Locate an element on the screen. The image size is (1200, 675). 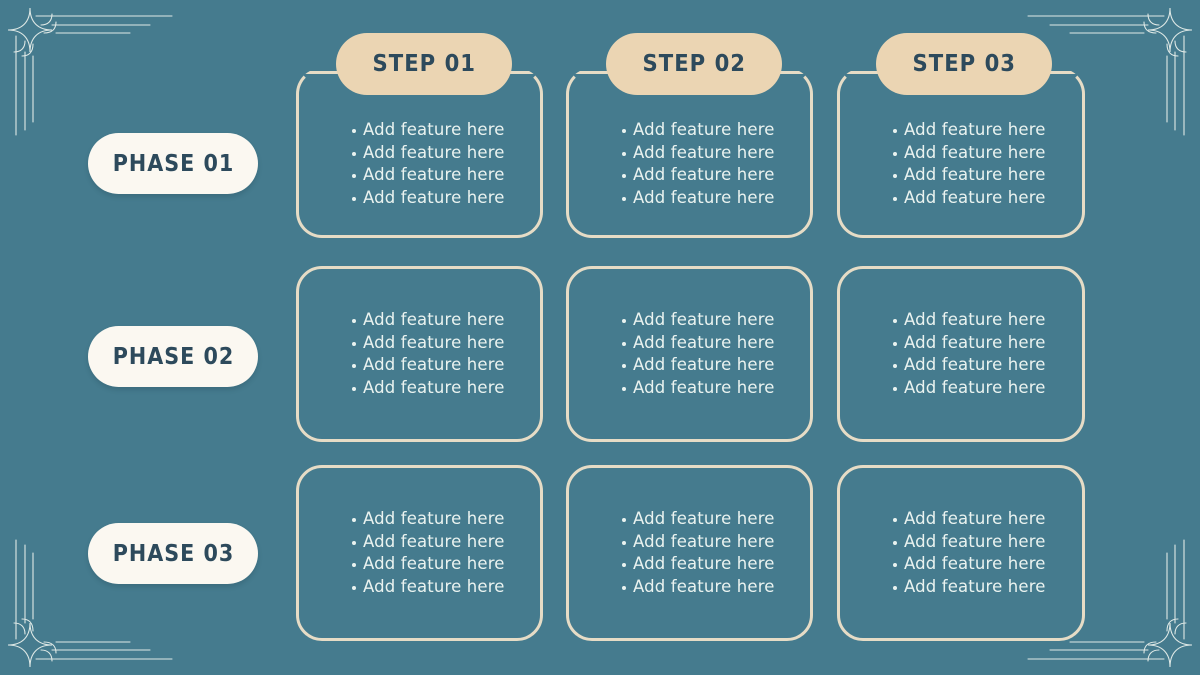
step-label: STEP 03 is located at coordinates (964, 64).